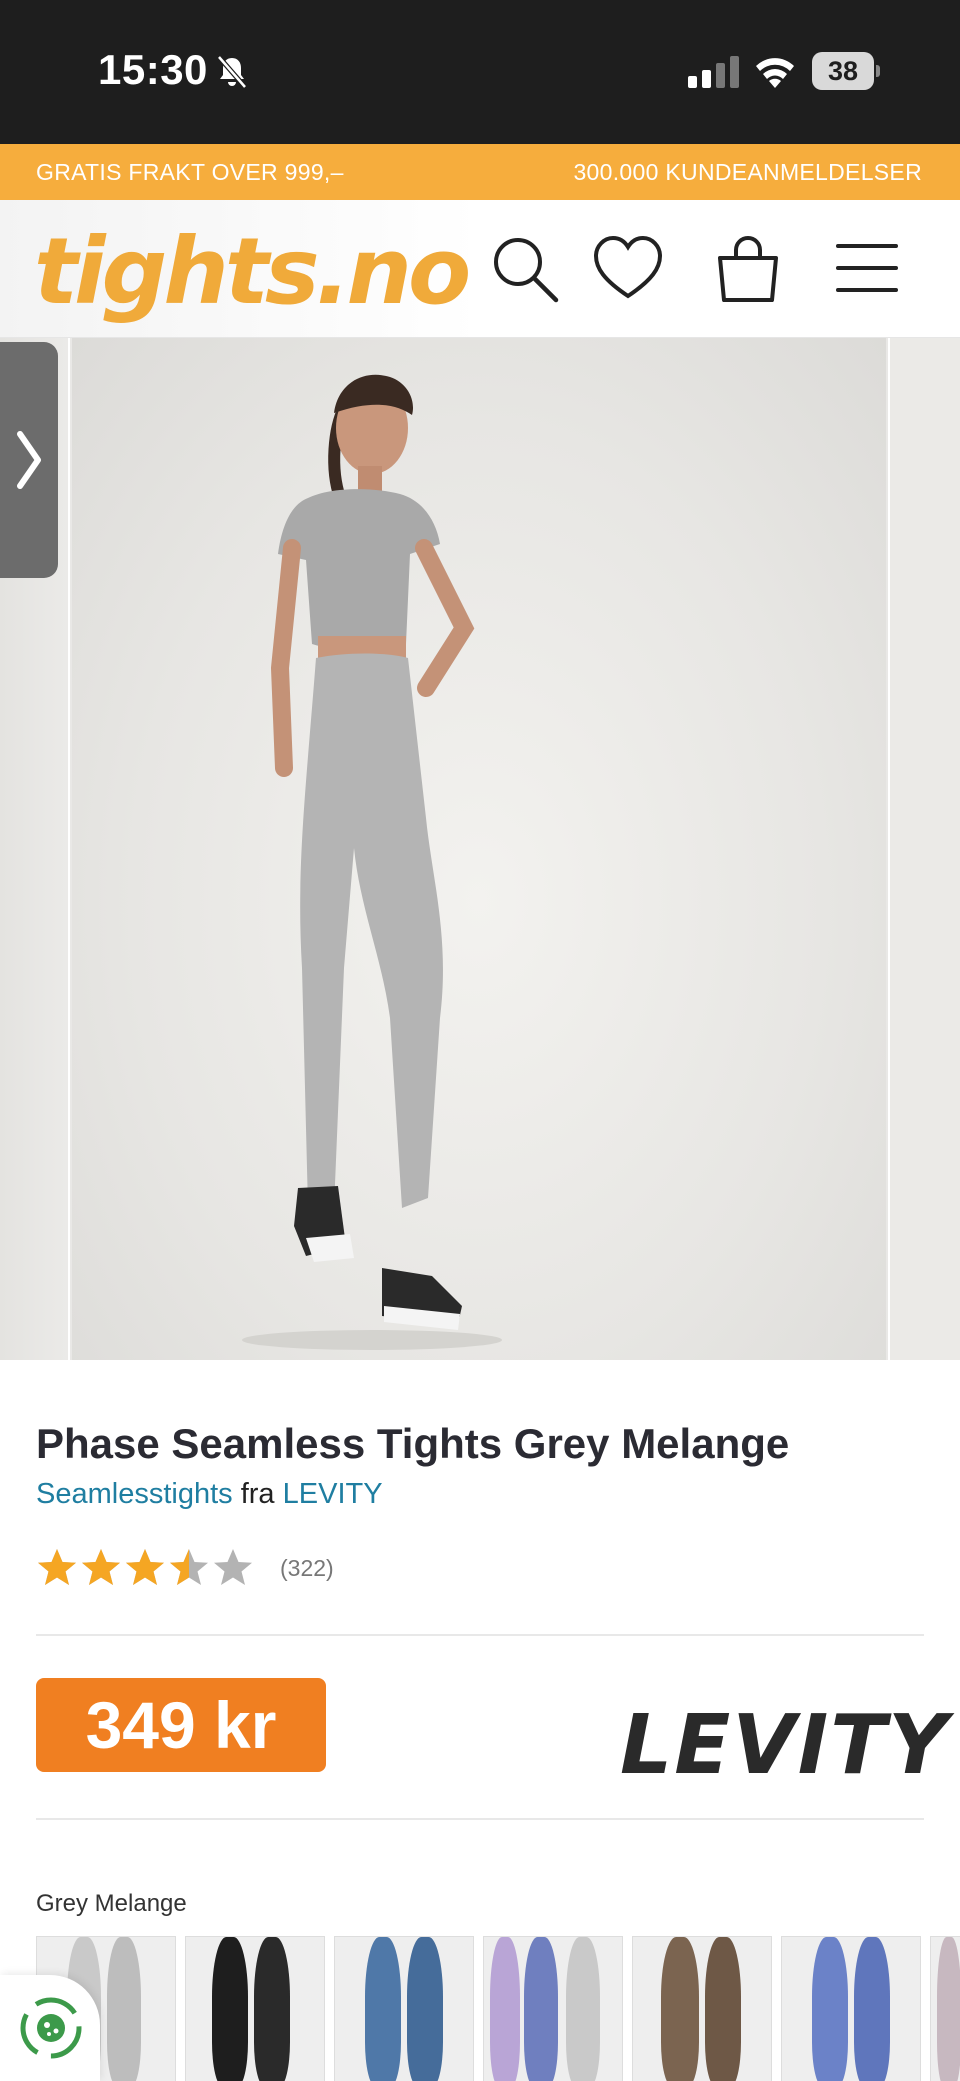 The height and width of the screenshot is (2081, 960). What do you see at coordinates (843, 71) in the screenshot?
I see `battery-level: 38` at bounding box center [843, 71].